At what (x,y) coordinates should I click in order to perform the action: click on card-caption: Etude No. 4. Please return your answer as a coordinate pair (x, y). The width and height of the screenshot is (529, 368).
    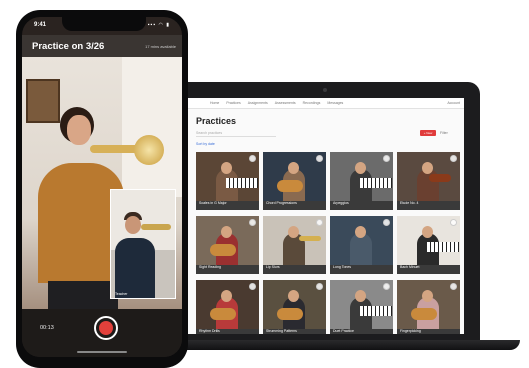
    Looking at the image, I should click on (428, 205).